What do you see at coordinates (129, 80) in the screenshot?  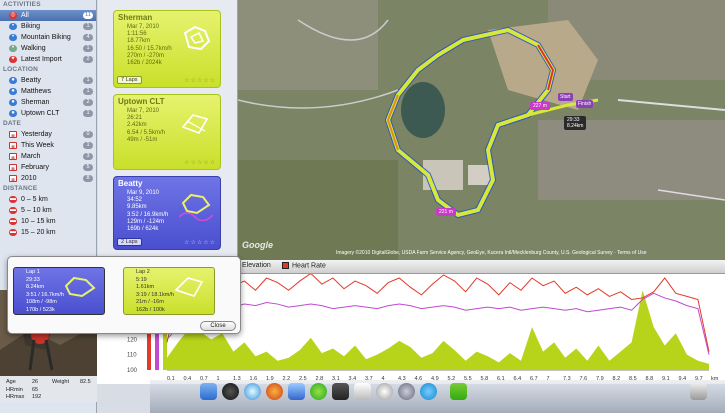 I see `laps-button: 7 Laps` at bounding box center [129, 80].